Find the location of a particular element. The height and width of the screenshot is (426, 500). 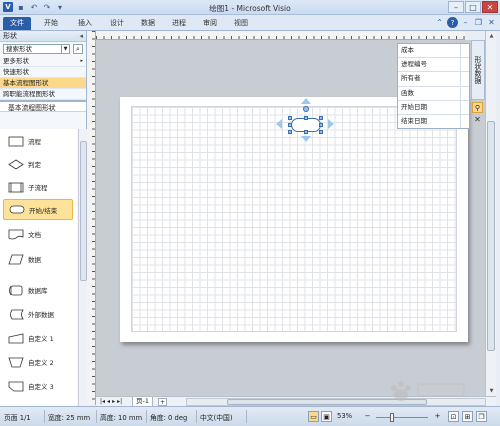

shape-label: 自定义 3 is located at coordinates (41, 387).